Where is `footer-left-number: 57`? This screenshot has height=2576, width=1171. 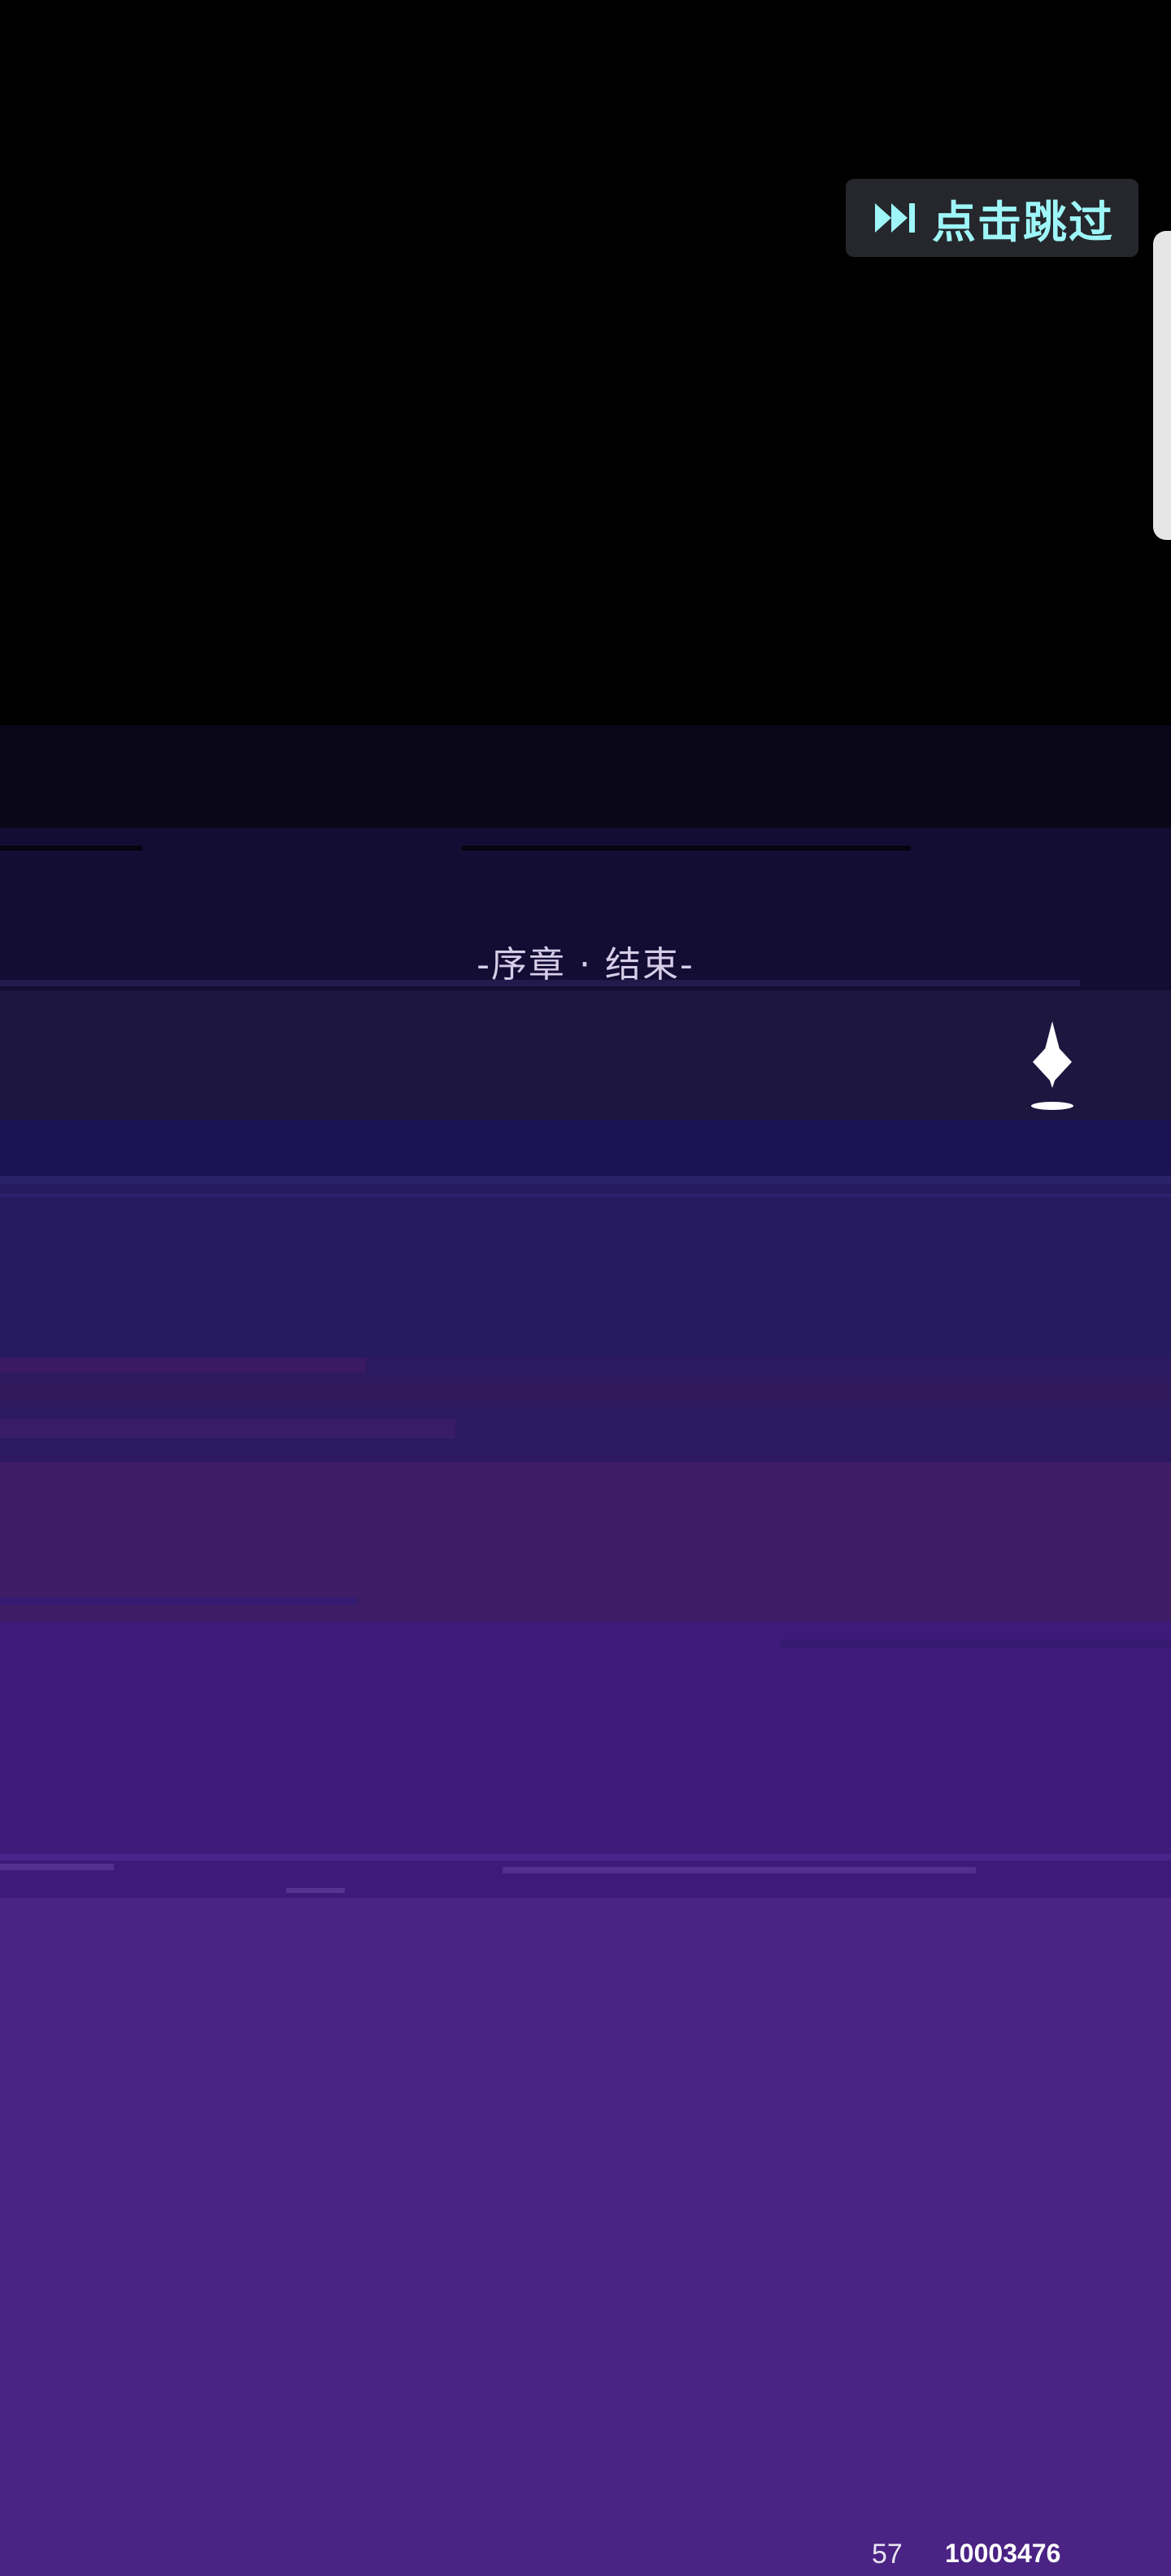
footer-left-number: 57 is located at coordinates (887, 2554).